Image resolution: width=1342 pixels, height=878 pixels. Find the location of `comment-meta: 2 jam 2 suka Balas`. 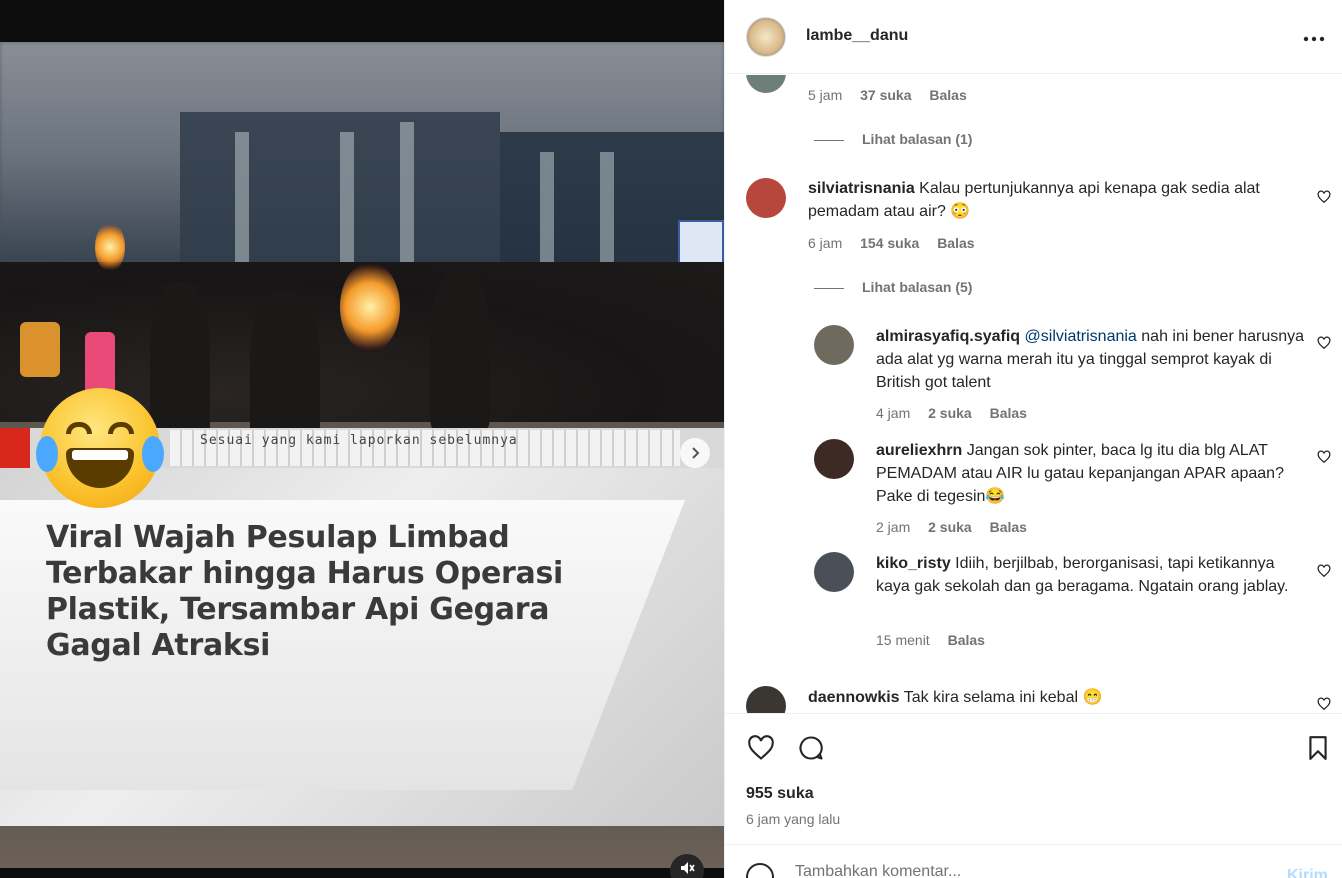

comment-meta: 2 jam 2 suka Balas is located at coordinates (958, 527).